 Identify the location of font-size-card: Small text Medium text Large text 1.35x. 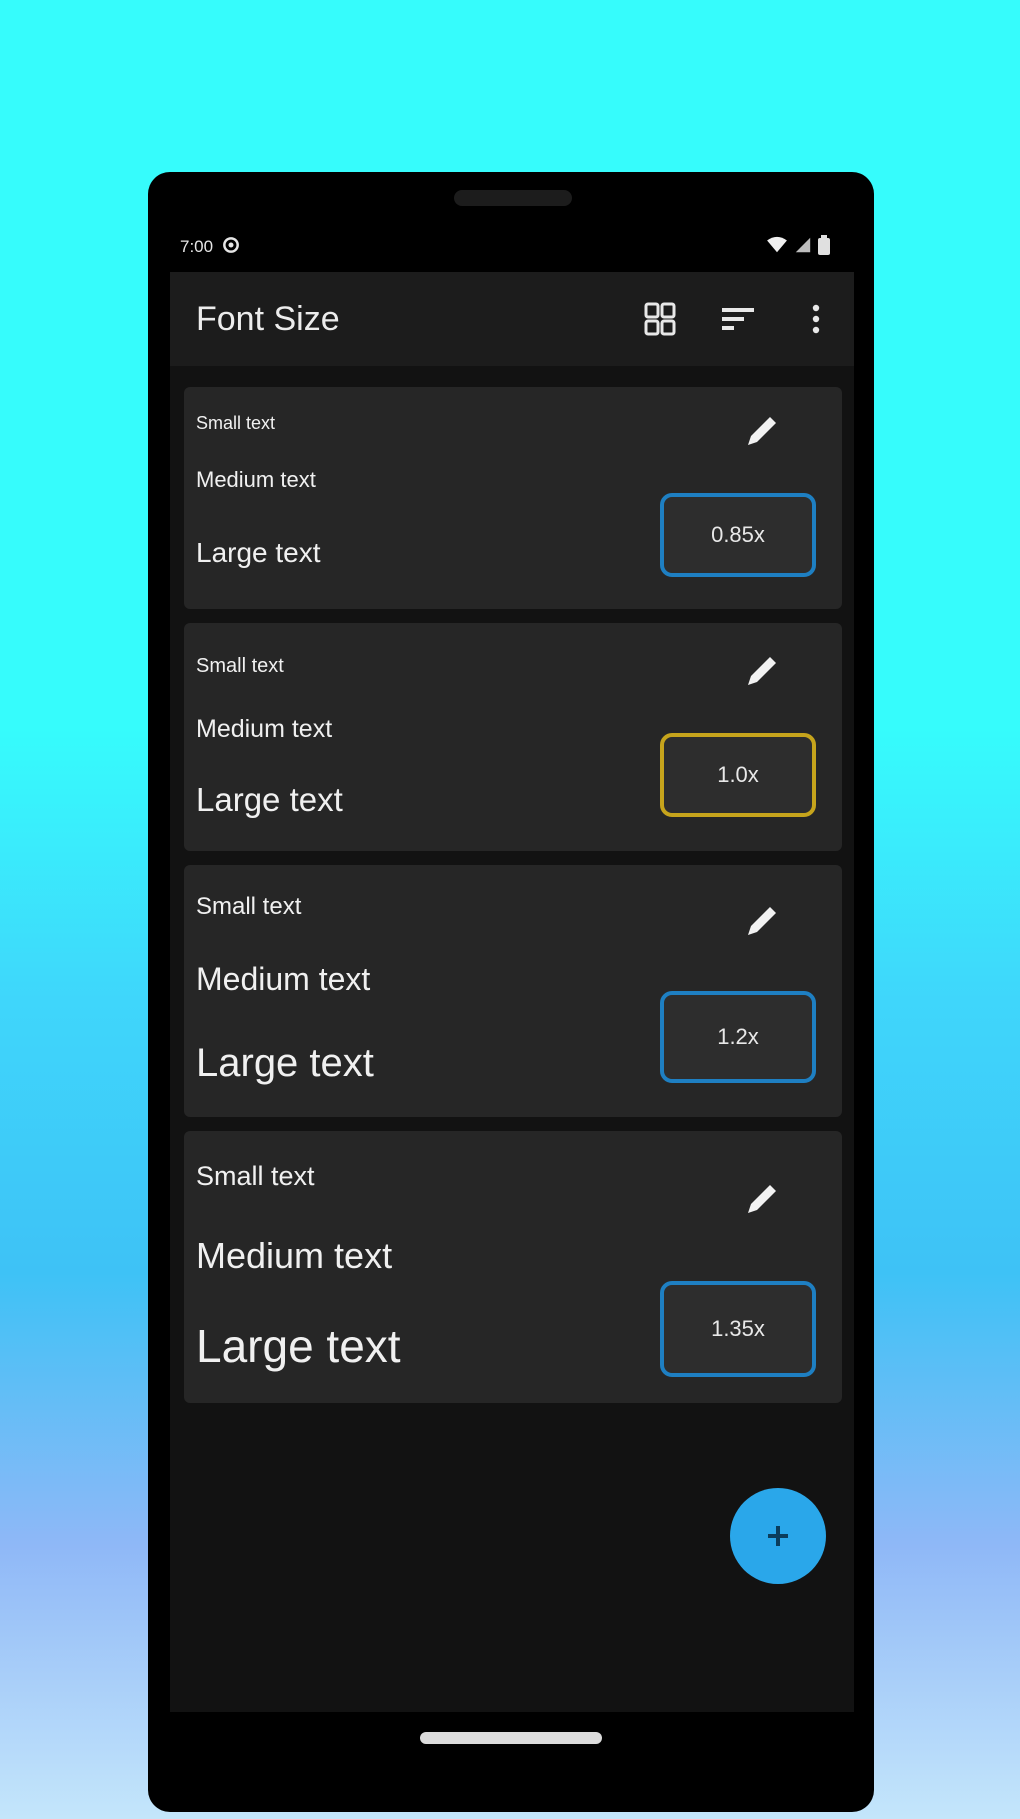
(513, 1267).